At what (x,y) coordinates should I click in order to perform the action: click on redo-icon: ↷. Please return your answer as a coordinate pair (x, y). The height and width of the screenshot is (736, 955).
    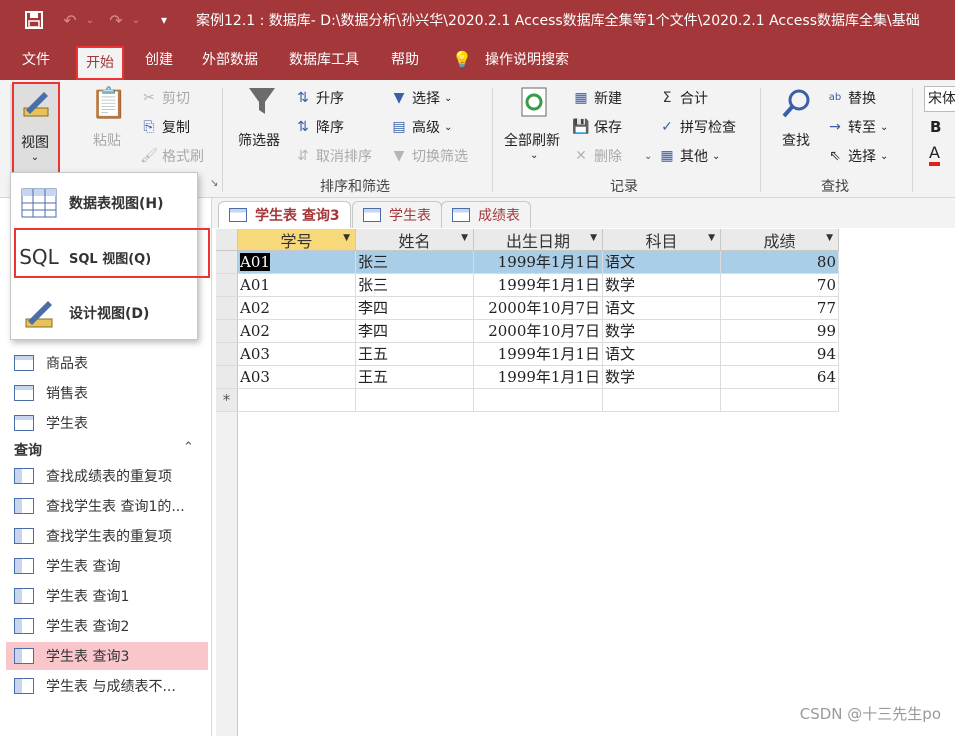
    Looking at the image, I should click on (116, 20).